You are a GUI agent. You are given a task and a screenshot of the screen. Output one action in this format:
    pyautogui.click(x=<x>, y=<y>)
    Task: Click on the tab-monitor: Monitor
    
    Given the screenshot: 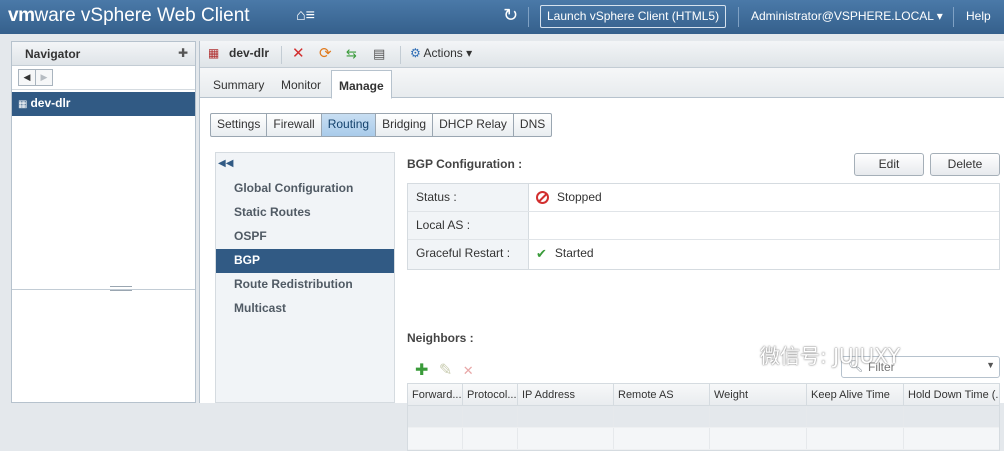 What is the action you would take?
    pyautogui.click(x=301, y=86)
    